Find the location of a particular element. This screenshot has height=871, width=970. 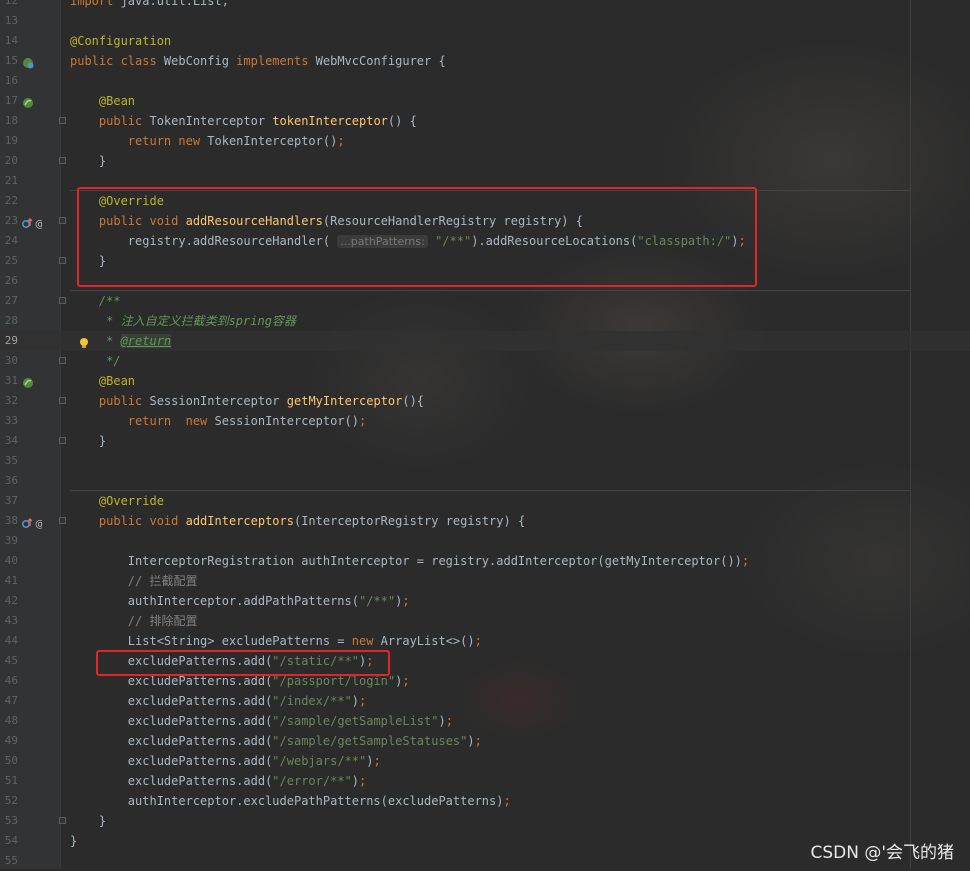

code-token: ) is located at coordinates (442, 721).